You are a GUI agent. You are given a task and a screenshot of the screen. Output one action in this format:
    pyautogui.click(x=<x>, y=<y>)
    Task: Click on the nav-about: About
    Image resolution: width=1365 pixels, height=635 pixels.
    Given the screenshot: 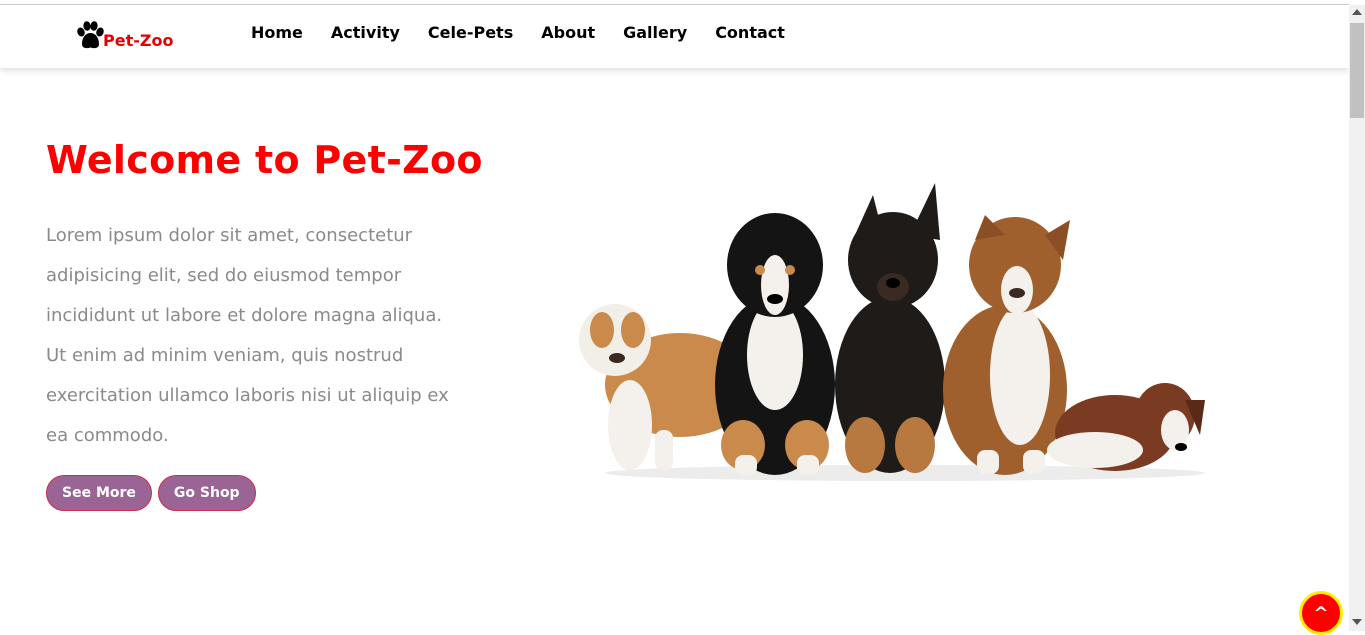 What is the action you would take?
    pyautogui.click(x=568, y=33)
    